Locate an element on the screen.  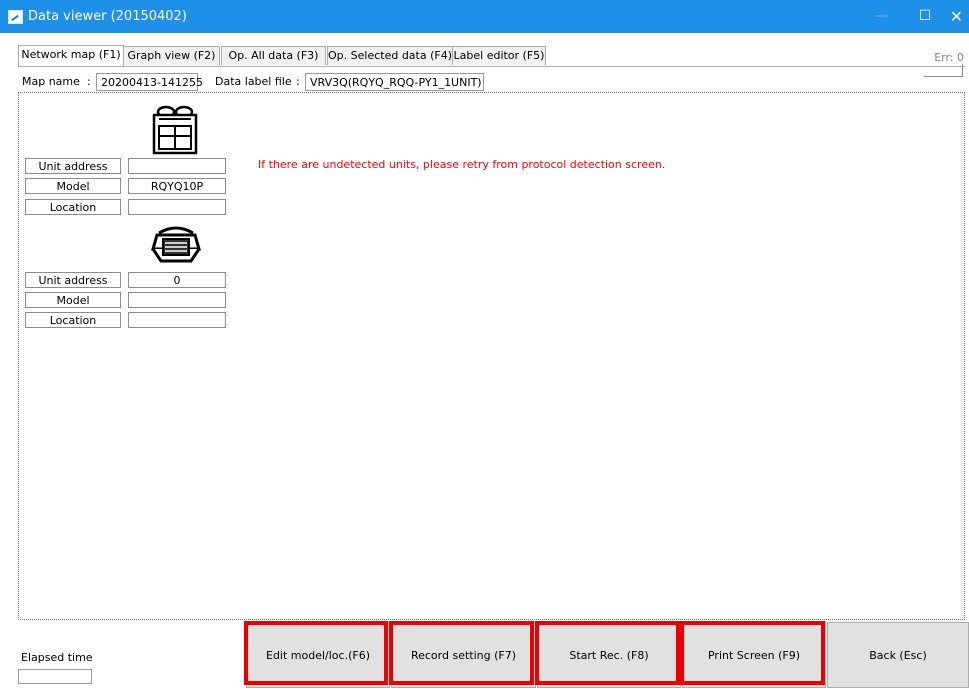
map-name-label: Map name is located at coordinates (51, 81).